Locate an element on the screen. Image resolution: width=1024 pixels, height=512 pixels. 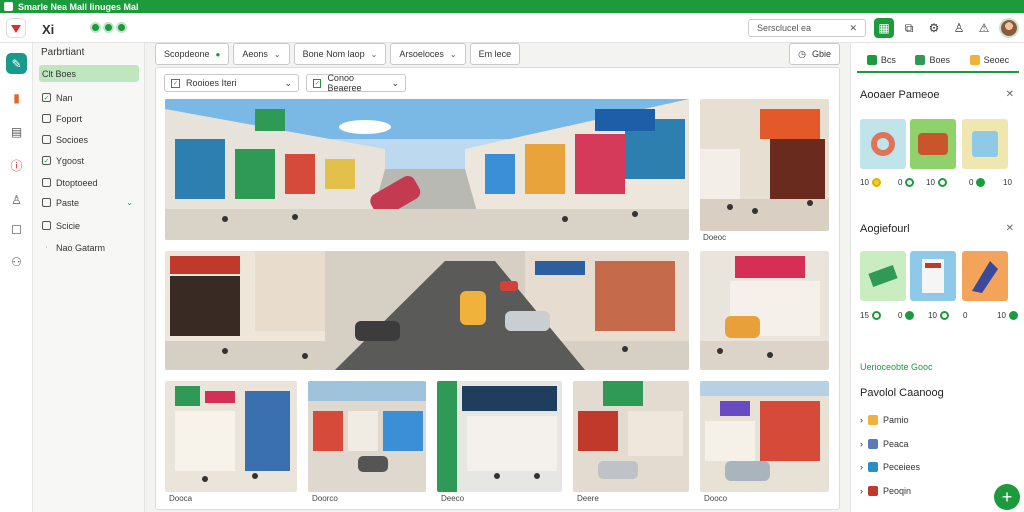
list-item: › Peoqin is located at coordinates (885, 491).